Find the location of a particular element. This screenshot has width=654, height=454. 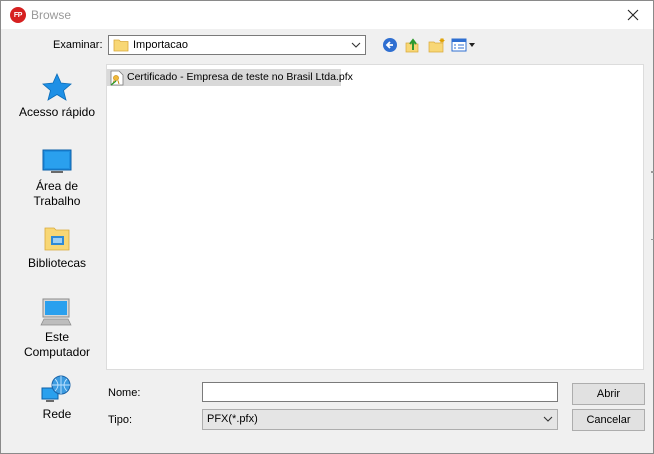

up-folder-icon is located at coordinates (412, 45).